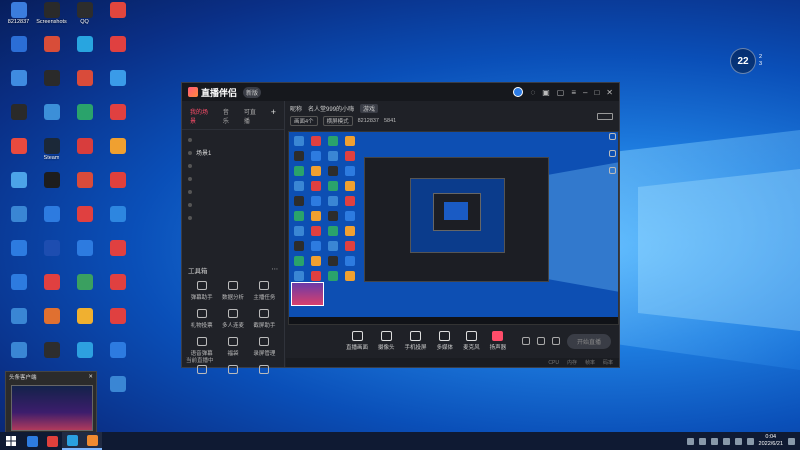 This screenshot has height=450, width=800. I want to click on version-badge: 新版, so click(252, 92).